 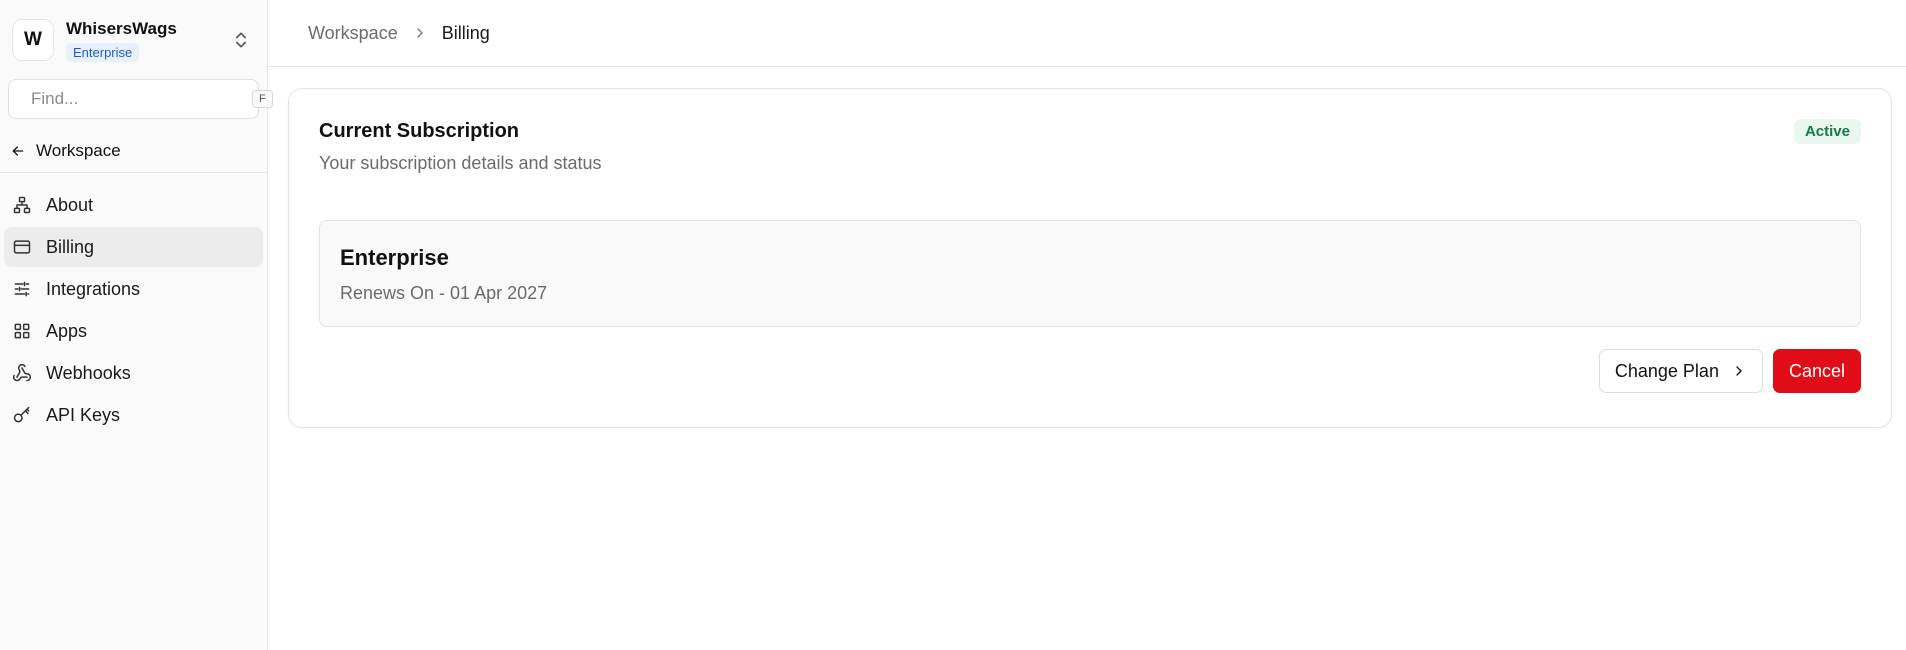 What do you see at coordinates (1816, 371) in the screenshot?
I see `cancel-button: Cancel` at bounding box center [1816, 371].